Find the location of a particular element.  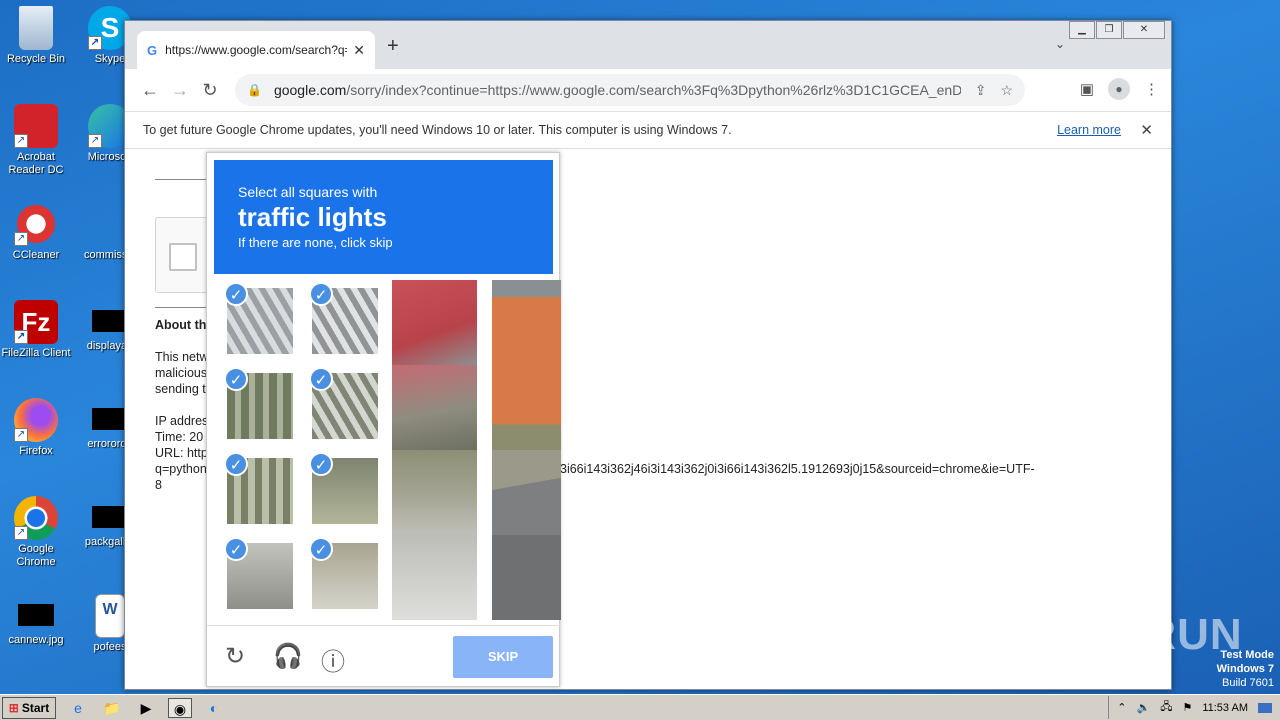

challenge-instruction: Select all squares with is located at coordinates (308, 192).